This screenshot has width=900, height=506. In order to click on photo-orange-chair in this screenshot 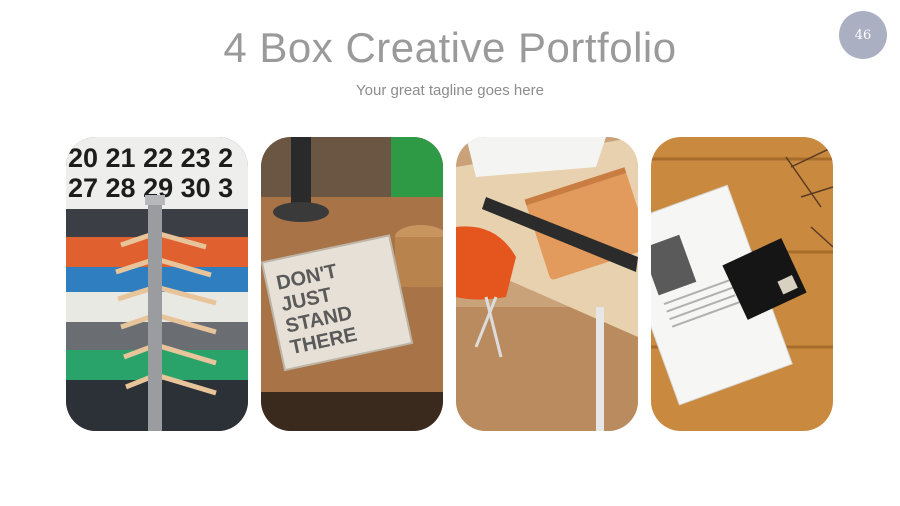, I will do `click(547, 284)`.